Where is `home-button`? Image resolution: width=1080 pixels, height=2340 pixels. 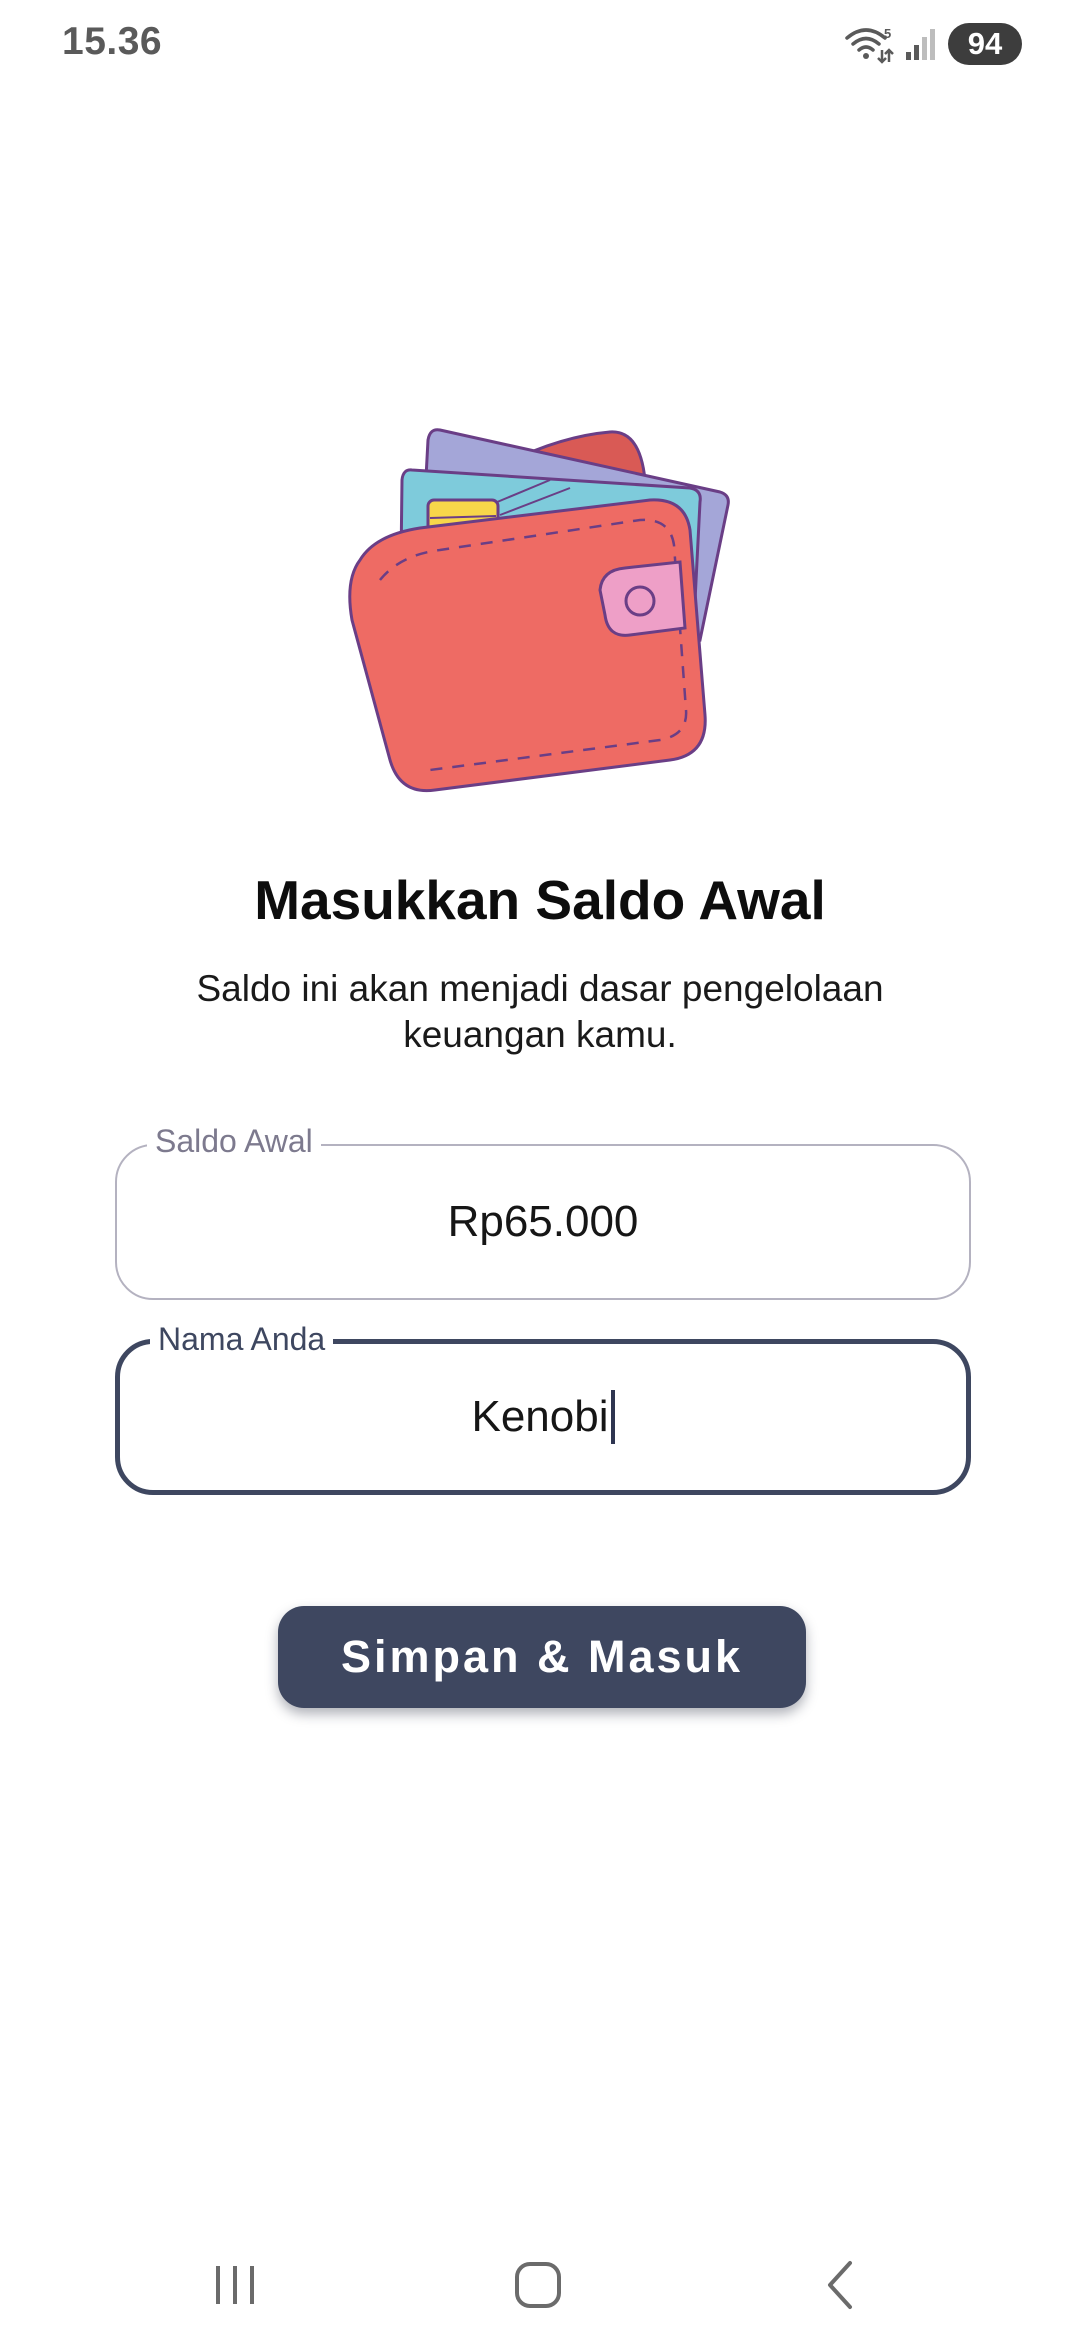 home-button is located at coordinates (538, 2285).